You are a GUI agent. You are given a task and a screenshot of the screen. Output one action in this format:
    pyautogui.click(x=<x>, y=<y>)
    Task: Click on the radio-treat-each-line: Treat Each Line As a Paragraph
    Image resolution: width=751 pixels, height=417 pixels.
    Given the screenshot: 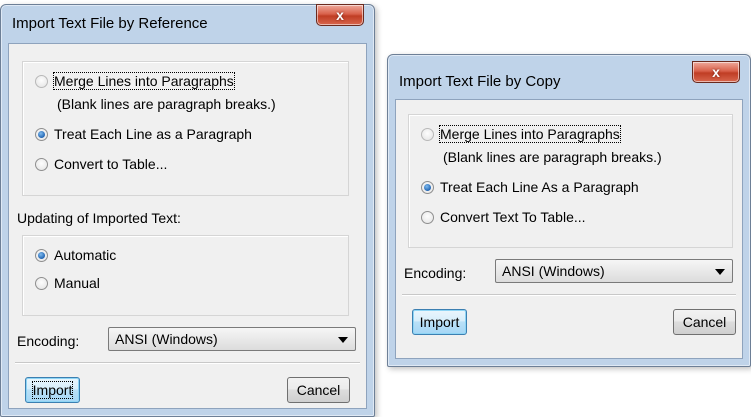 What is the action you would take?
    pyautogui.click(x=530, y=187)
    